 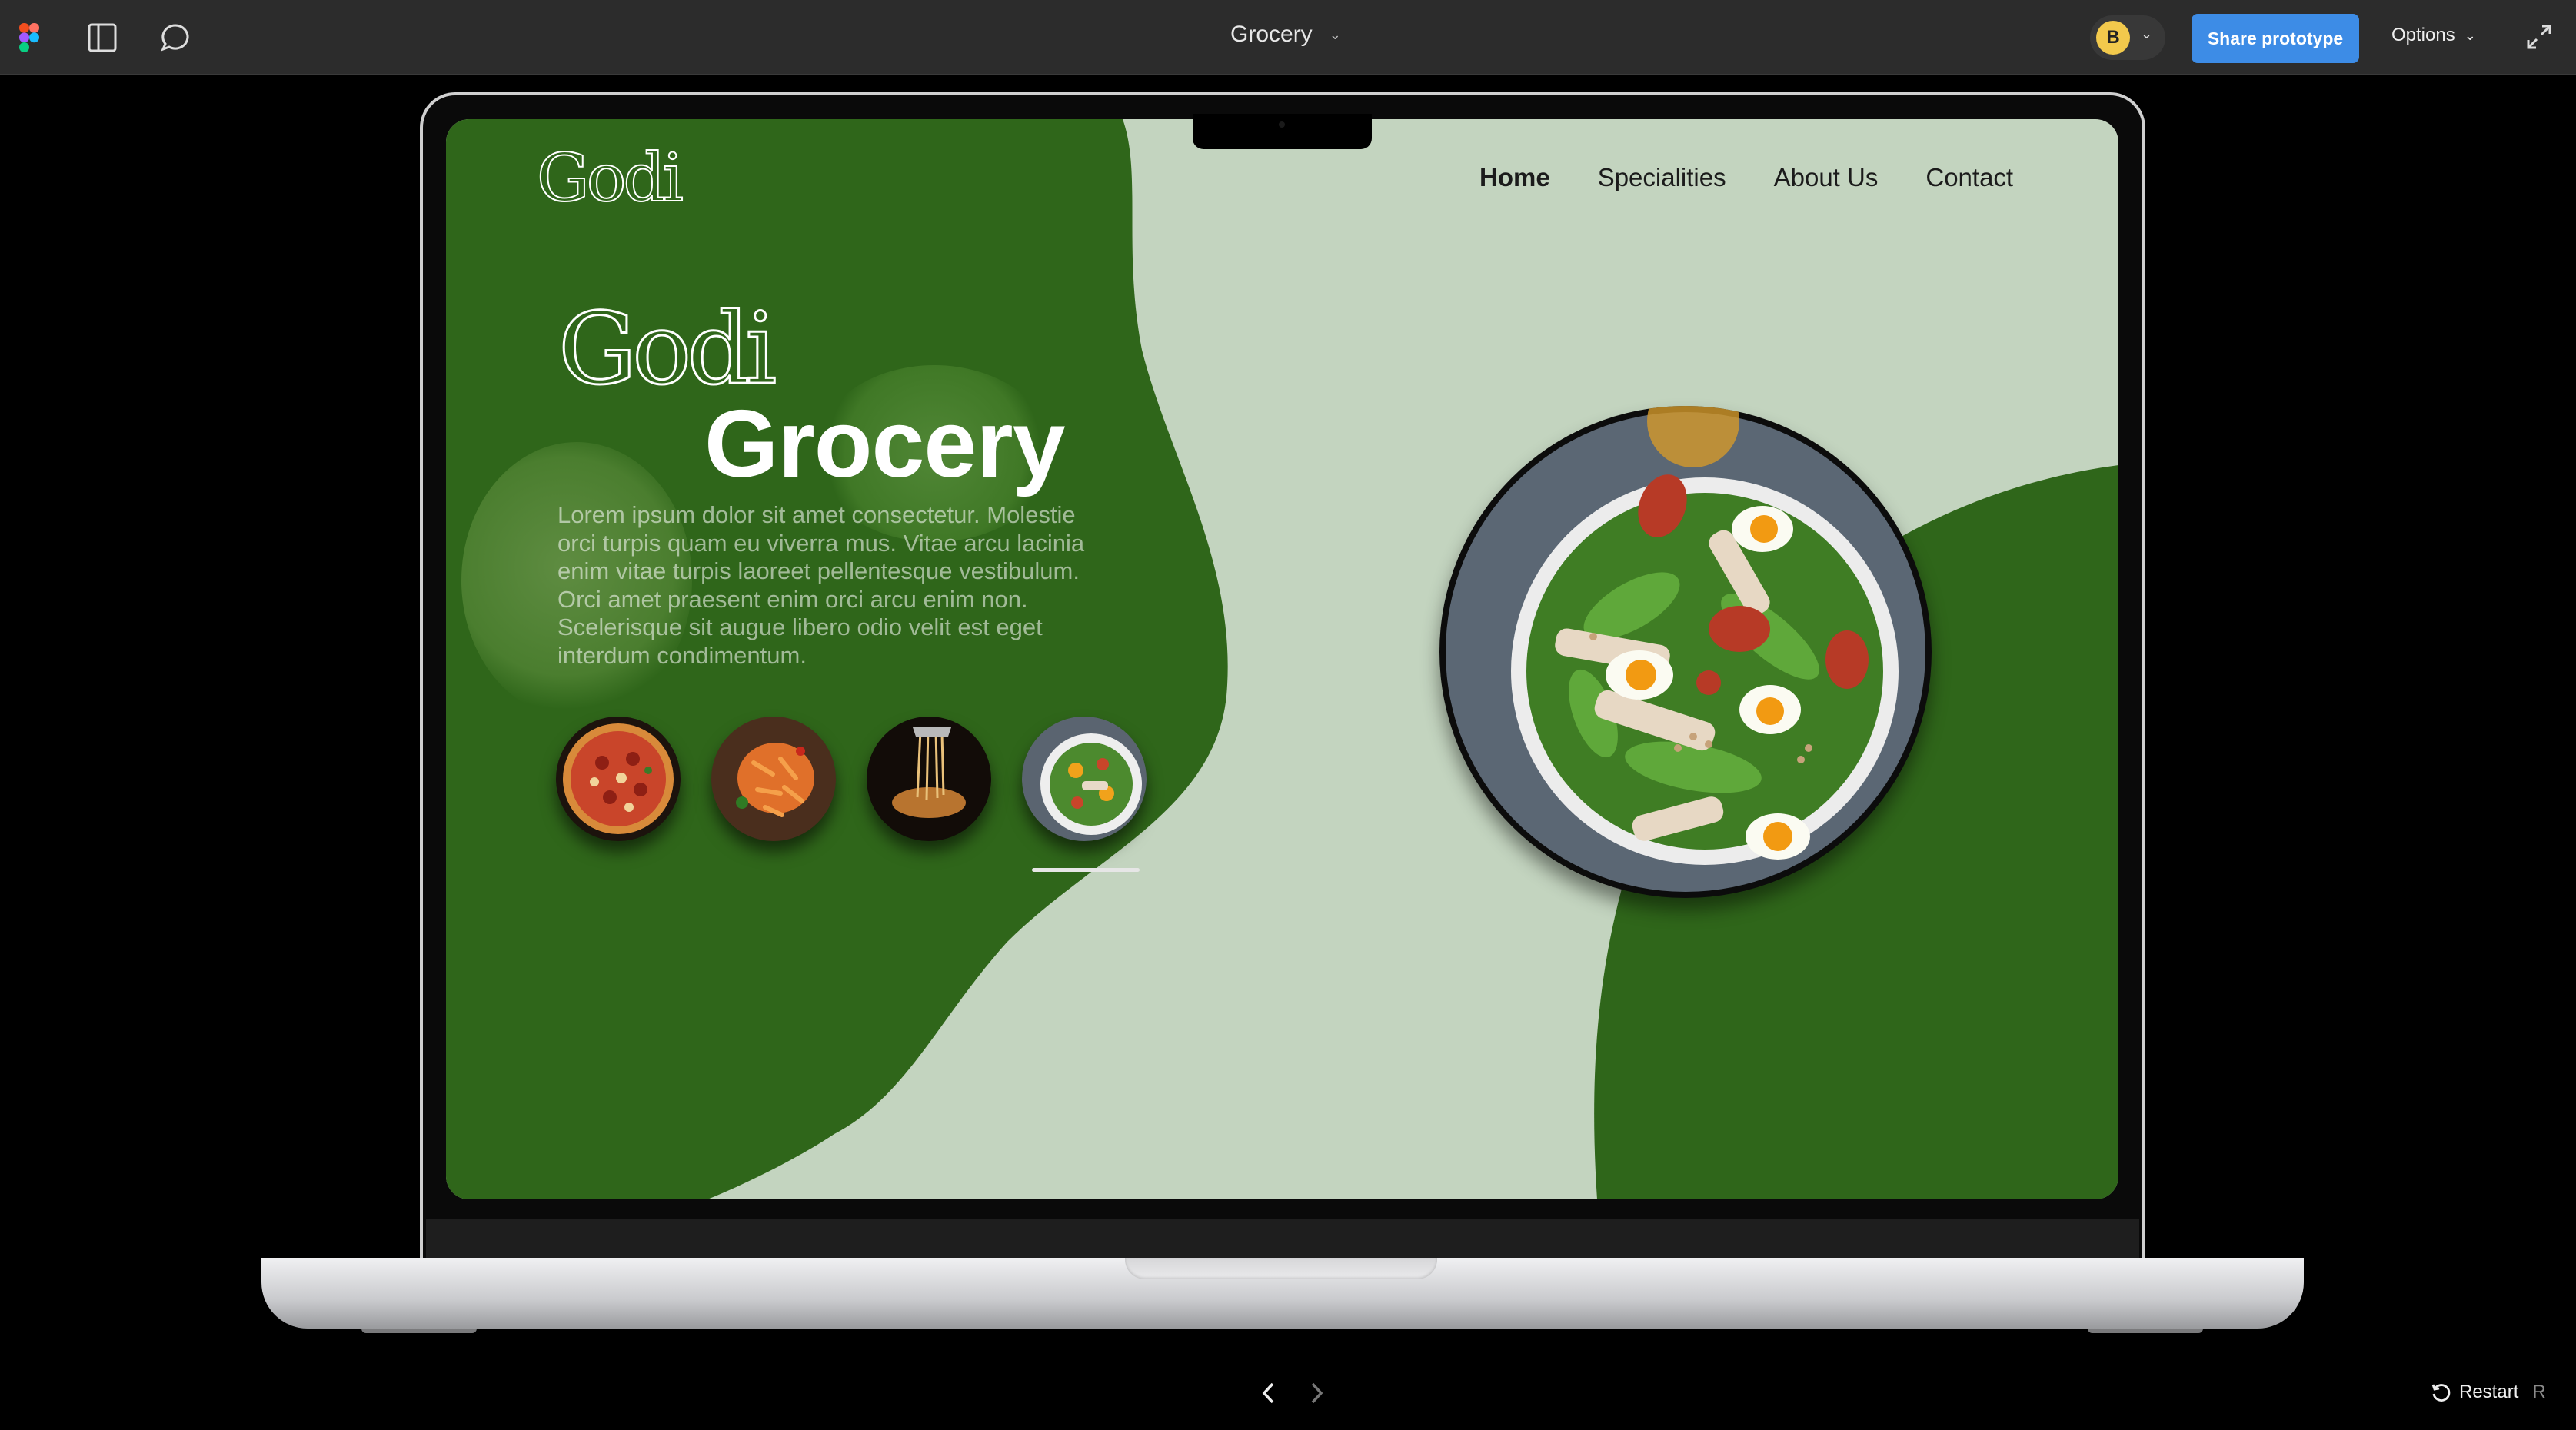 What do you see at coordinates (1686, 652) in the screenshot?
I see `featured-salad-image` at bounding box center [1686, 652].